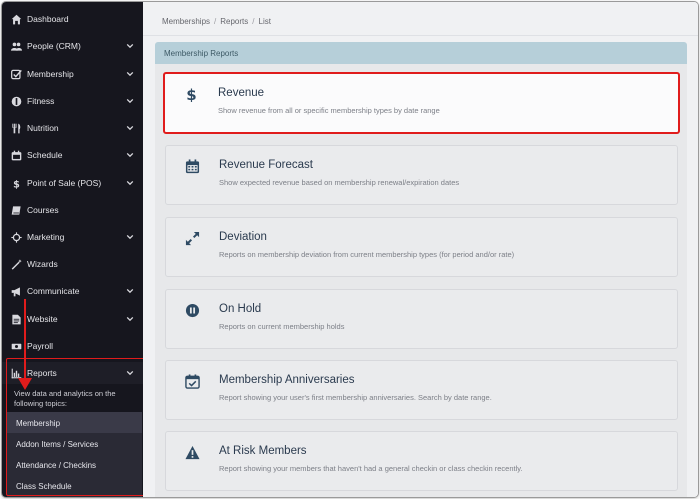  Describe the element at coordinates (282, 326) in the screenshot. I see `card-description: Reports on current membership holds` at that location.